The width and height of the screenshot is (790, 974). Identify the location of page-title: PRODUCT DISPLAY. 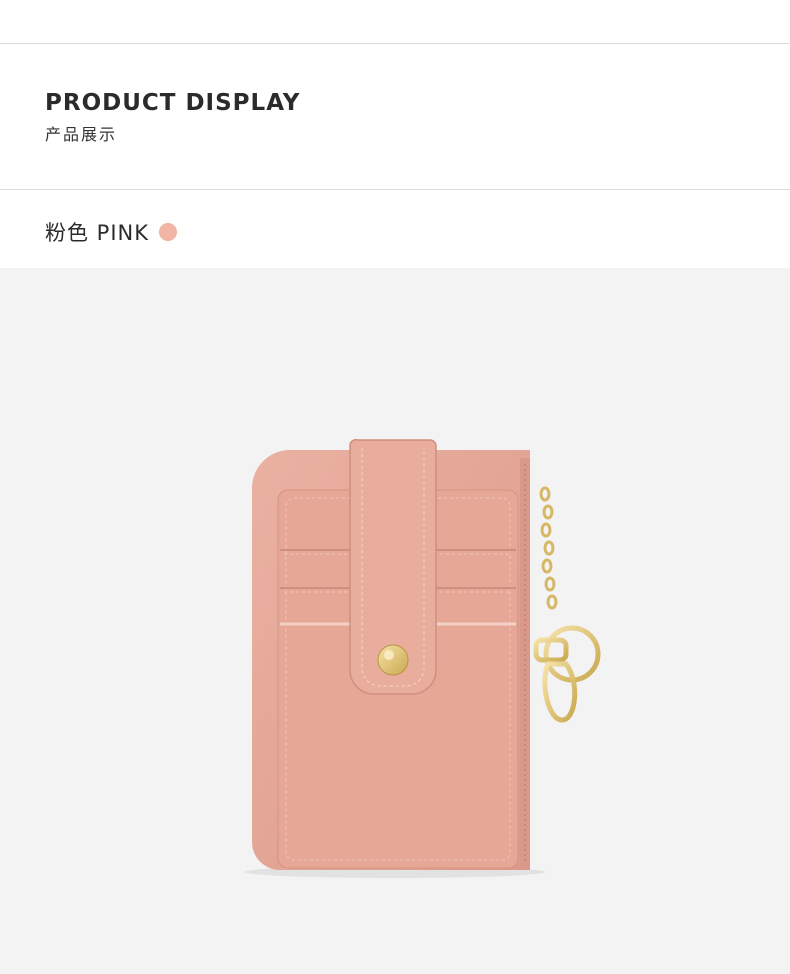
(173, 103).